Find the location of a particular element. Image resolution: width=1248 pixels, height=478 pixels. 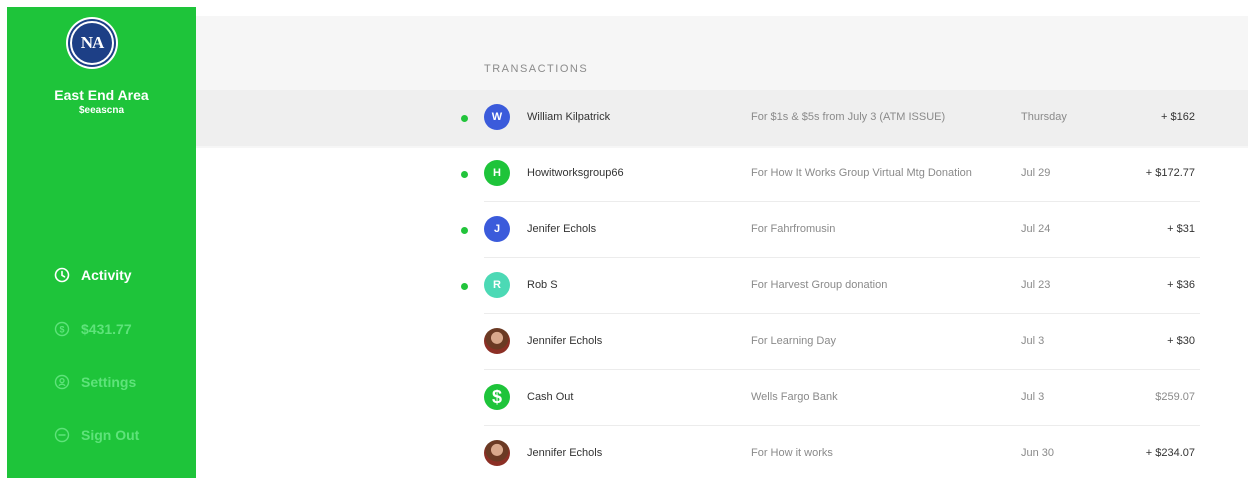

nav-activity-label: Activity is located at coordinates (106, 275).